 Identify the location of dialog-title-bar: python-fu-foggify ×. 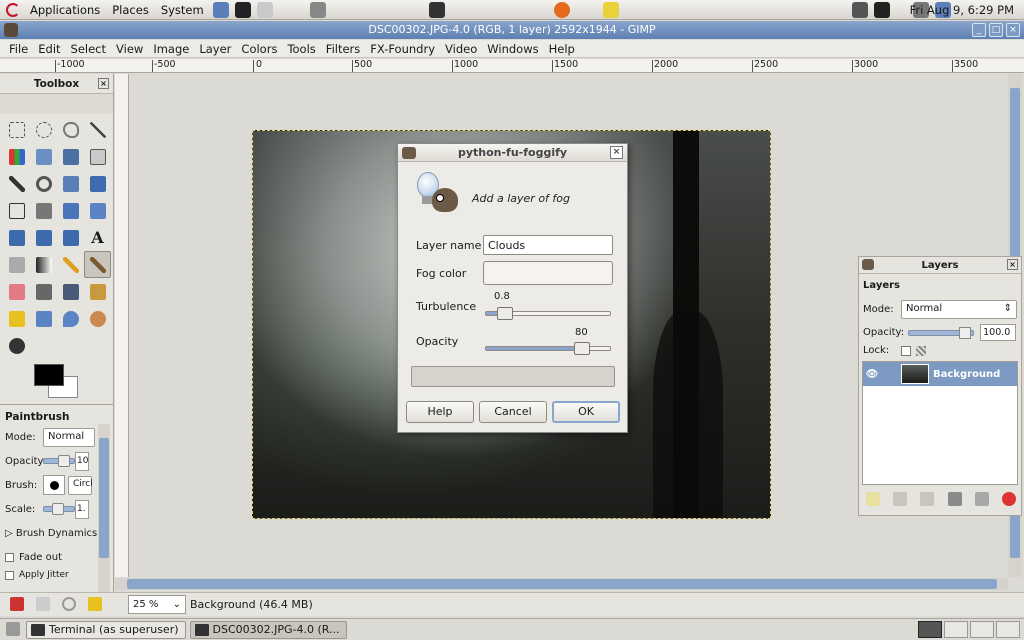
(512, 153).